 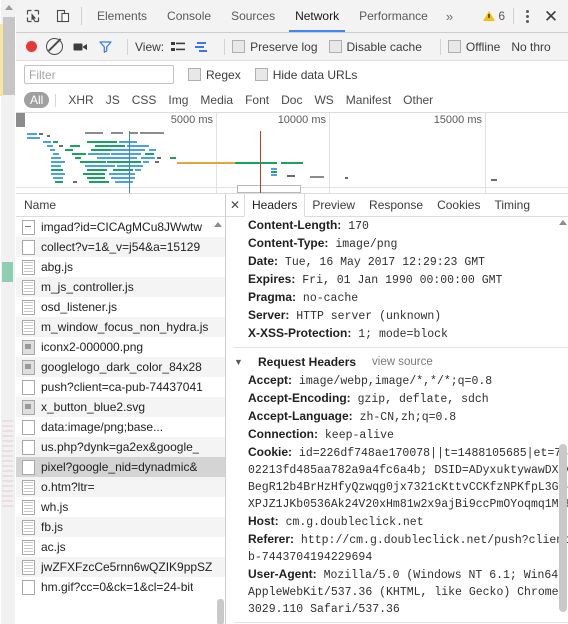 What do you see at coordinates (220, 420) in the screenshot?
I see `request-list-scrollbar` at bounding box center [220, 420].